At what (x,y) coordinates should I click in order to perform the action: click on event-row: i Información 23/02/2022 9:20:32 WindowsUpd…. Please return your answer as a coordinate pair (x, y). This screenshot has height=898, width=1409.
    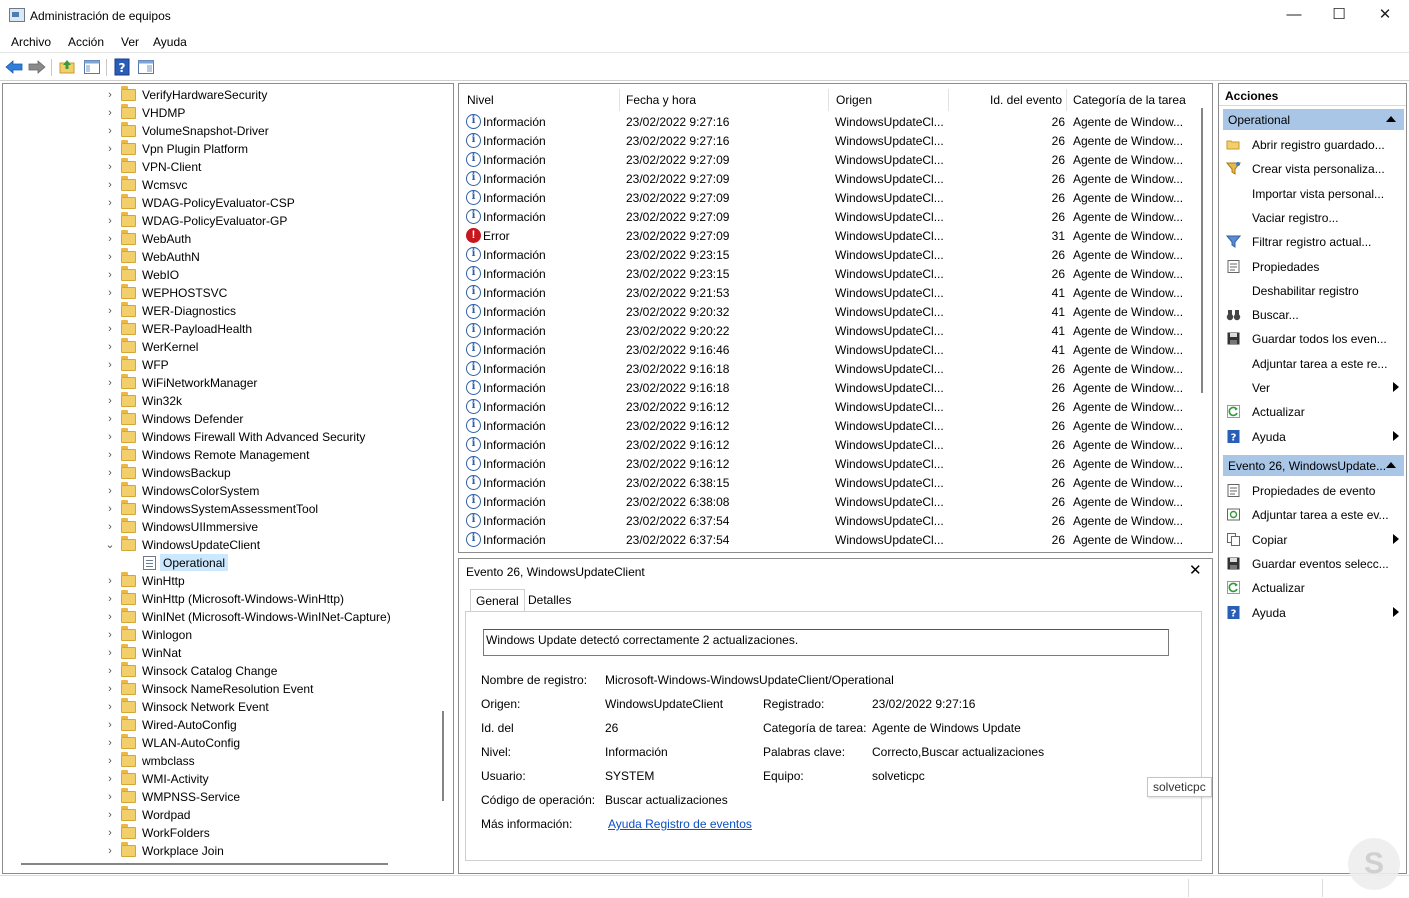
    Looking at the image, I should click on (830, 311).